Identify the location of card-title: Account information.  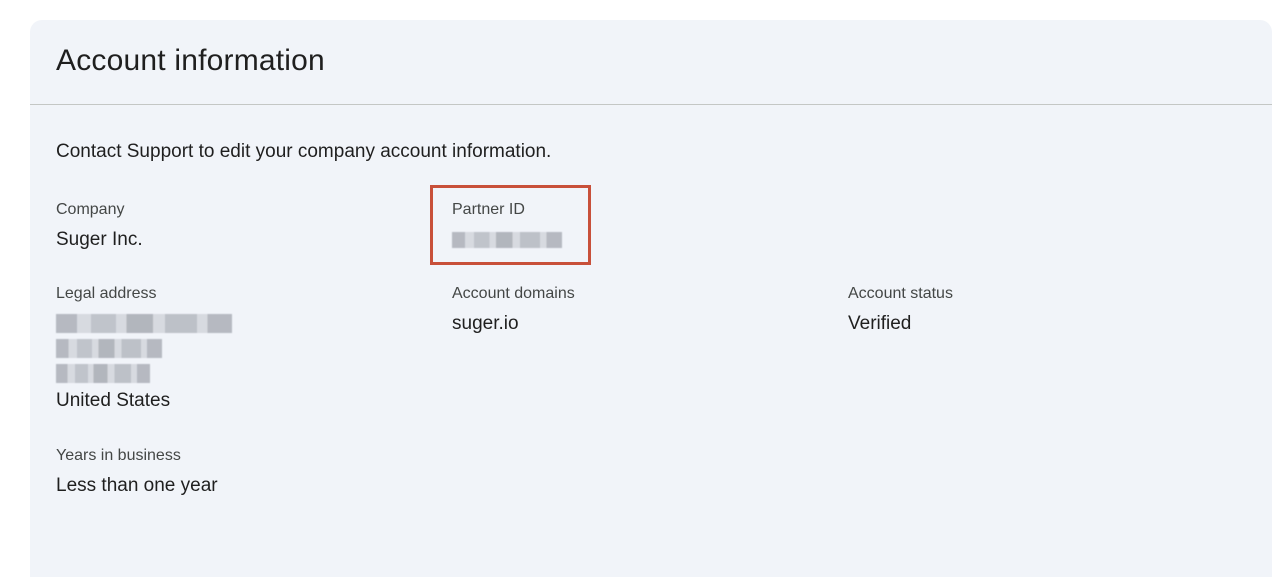
(190, 60).